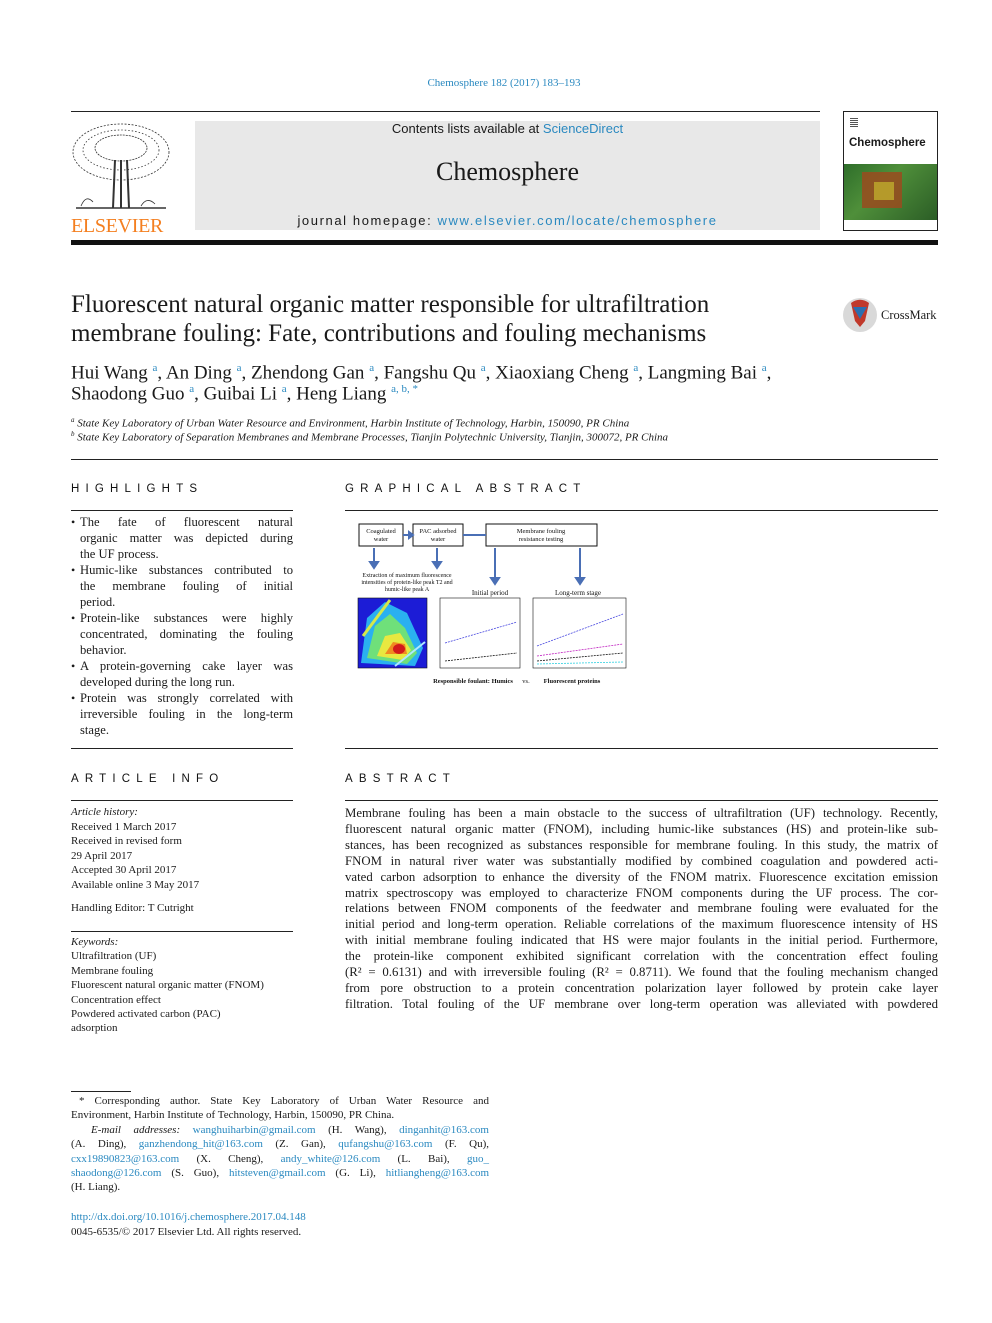 This screenshot has height=1323, width=992. What do you see at coordinates (186, 522) in the screenshot?
I see `highlight-line: The fate of fluorescent natural` at bounding box center [186, 522].